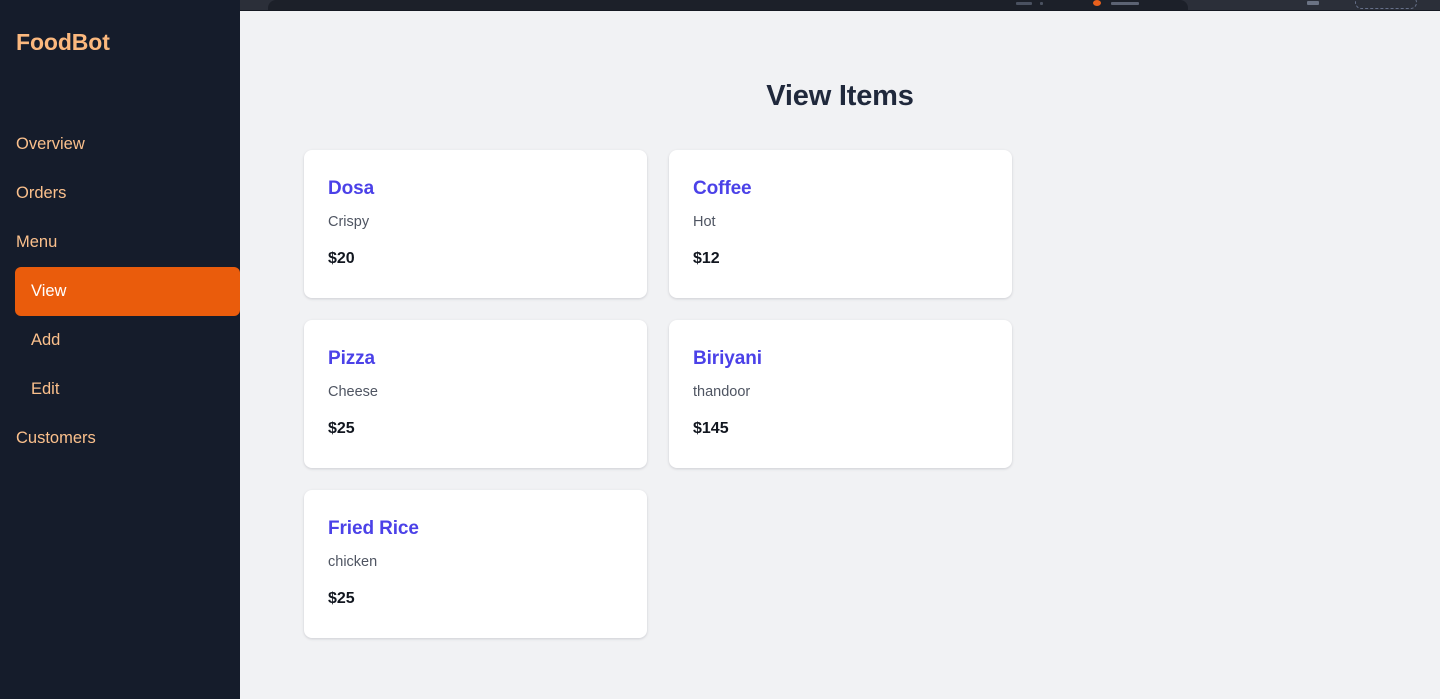 The height and width of the screenshot is (699, 1440). What do you see at coordinates (63, 42) in the screenshot?
I see `brand-logo: FoodBot` at bounding box center [63, 42].